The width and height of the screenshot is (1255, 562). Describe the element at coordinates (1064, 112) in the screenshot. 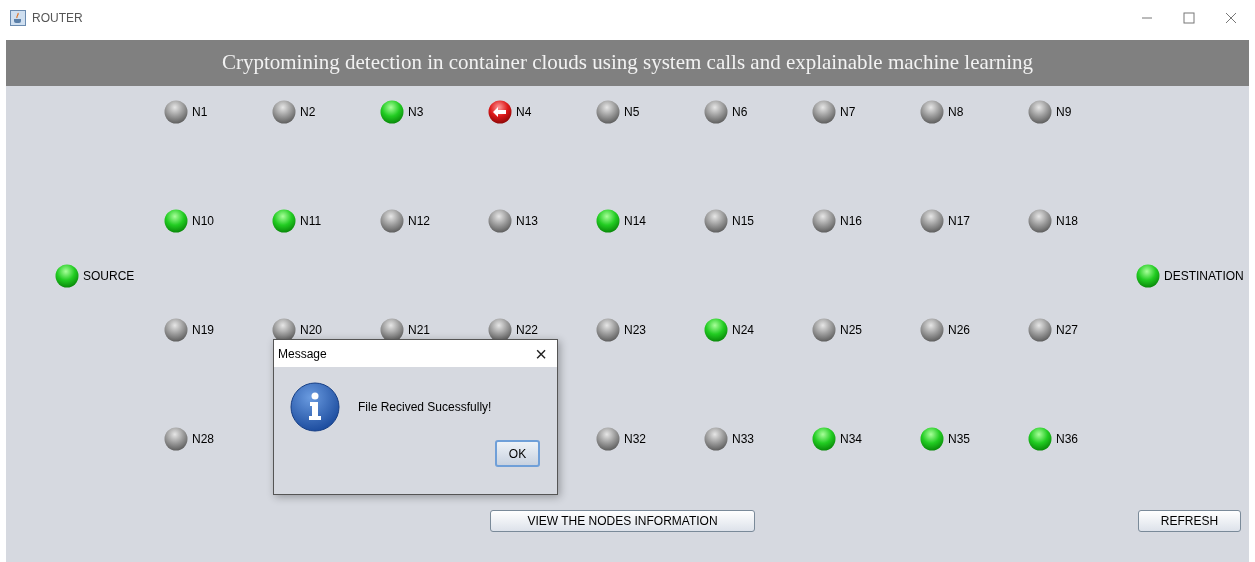

I see `node-label: N9` at that location.